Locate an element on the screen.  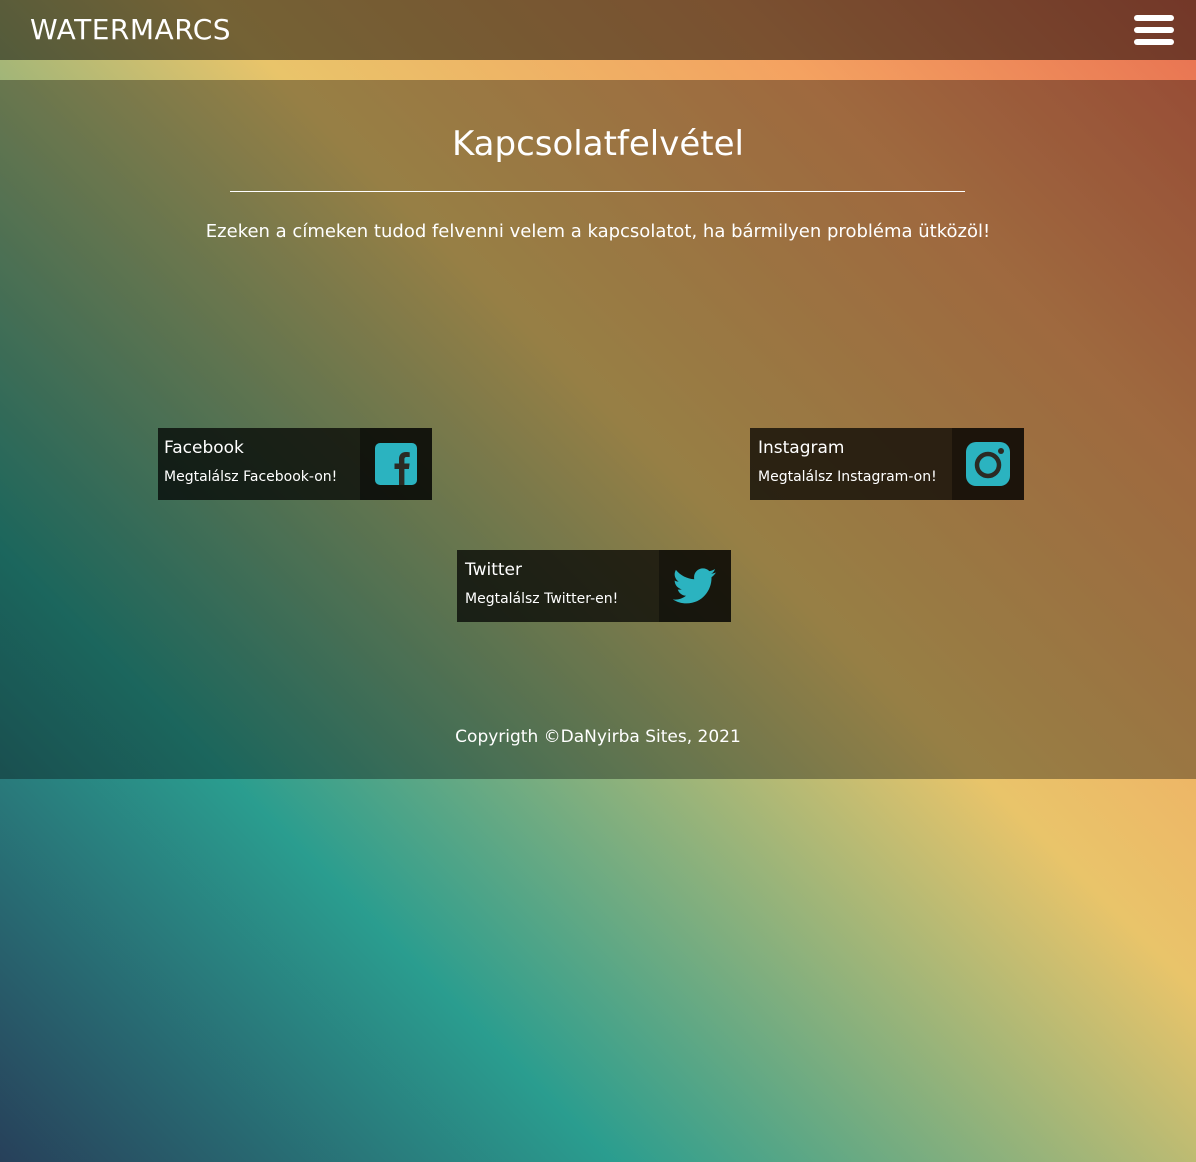
instagram-card-title: Instagram is located at coordinates (801, 448).